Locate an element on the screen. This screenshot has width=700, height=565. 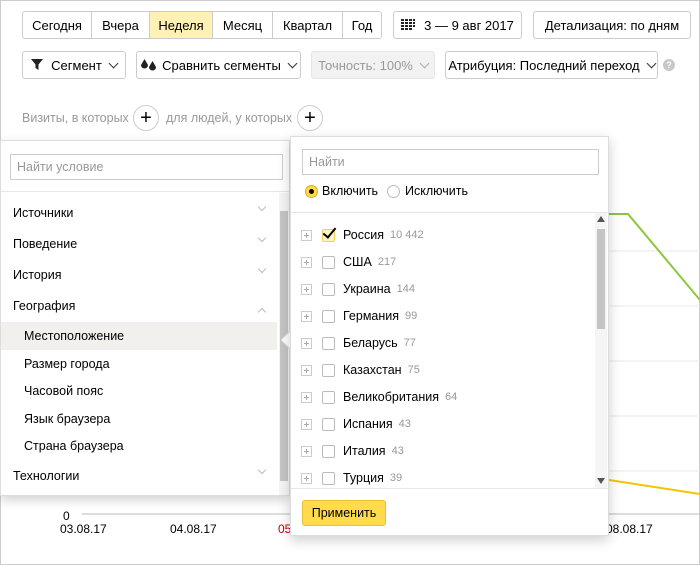
country-name: Великобритания is located at coordinates (391, 397).